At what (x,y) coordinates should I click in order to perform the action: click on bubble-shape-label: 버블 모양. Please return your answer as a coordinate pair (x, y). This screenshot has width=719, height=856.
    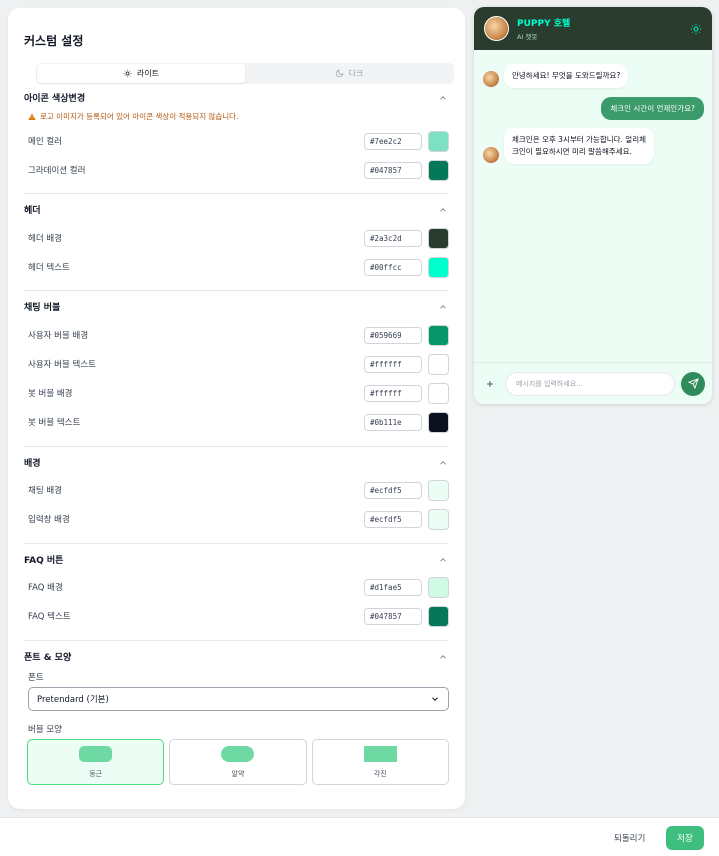
    Looking at the image, I should click on (45, 730).